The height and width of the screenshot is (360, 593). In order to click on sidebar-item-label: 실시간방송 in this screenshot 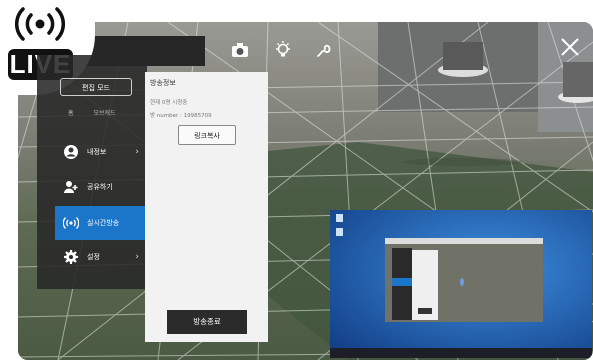, I will do `click(103, 223)`.